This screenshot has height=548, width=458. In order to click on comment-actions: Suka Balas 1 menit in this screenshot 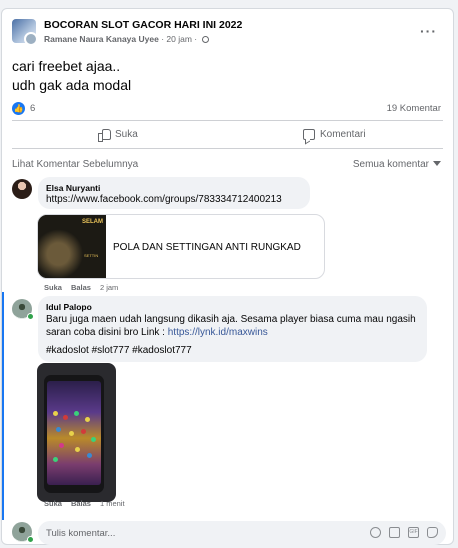, I will do `click(84, 503)`.